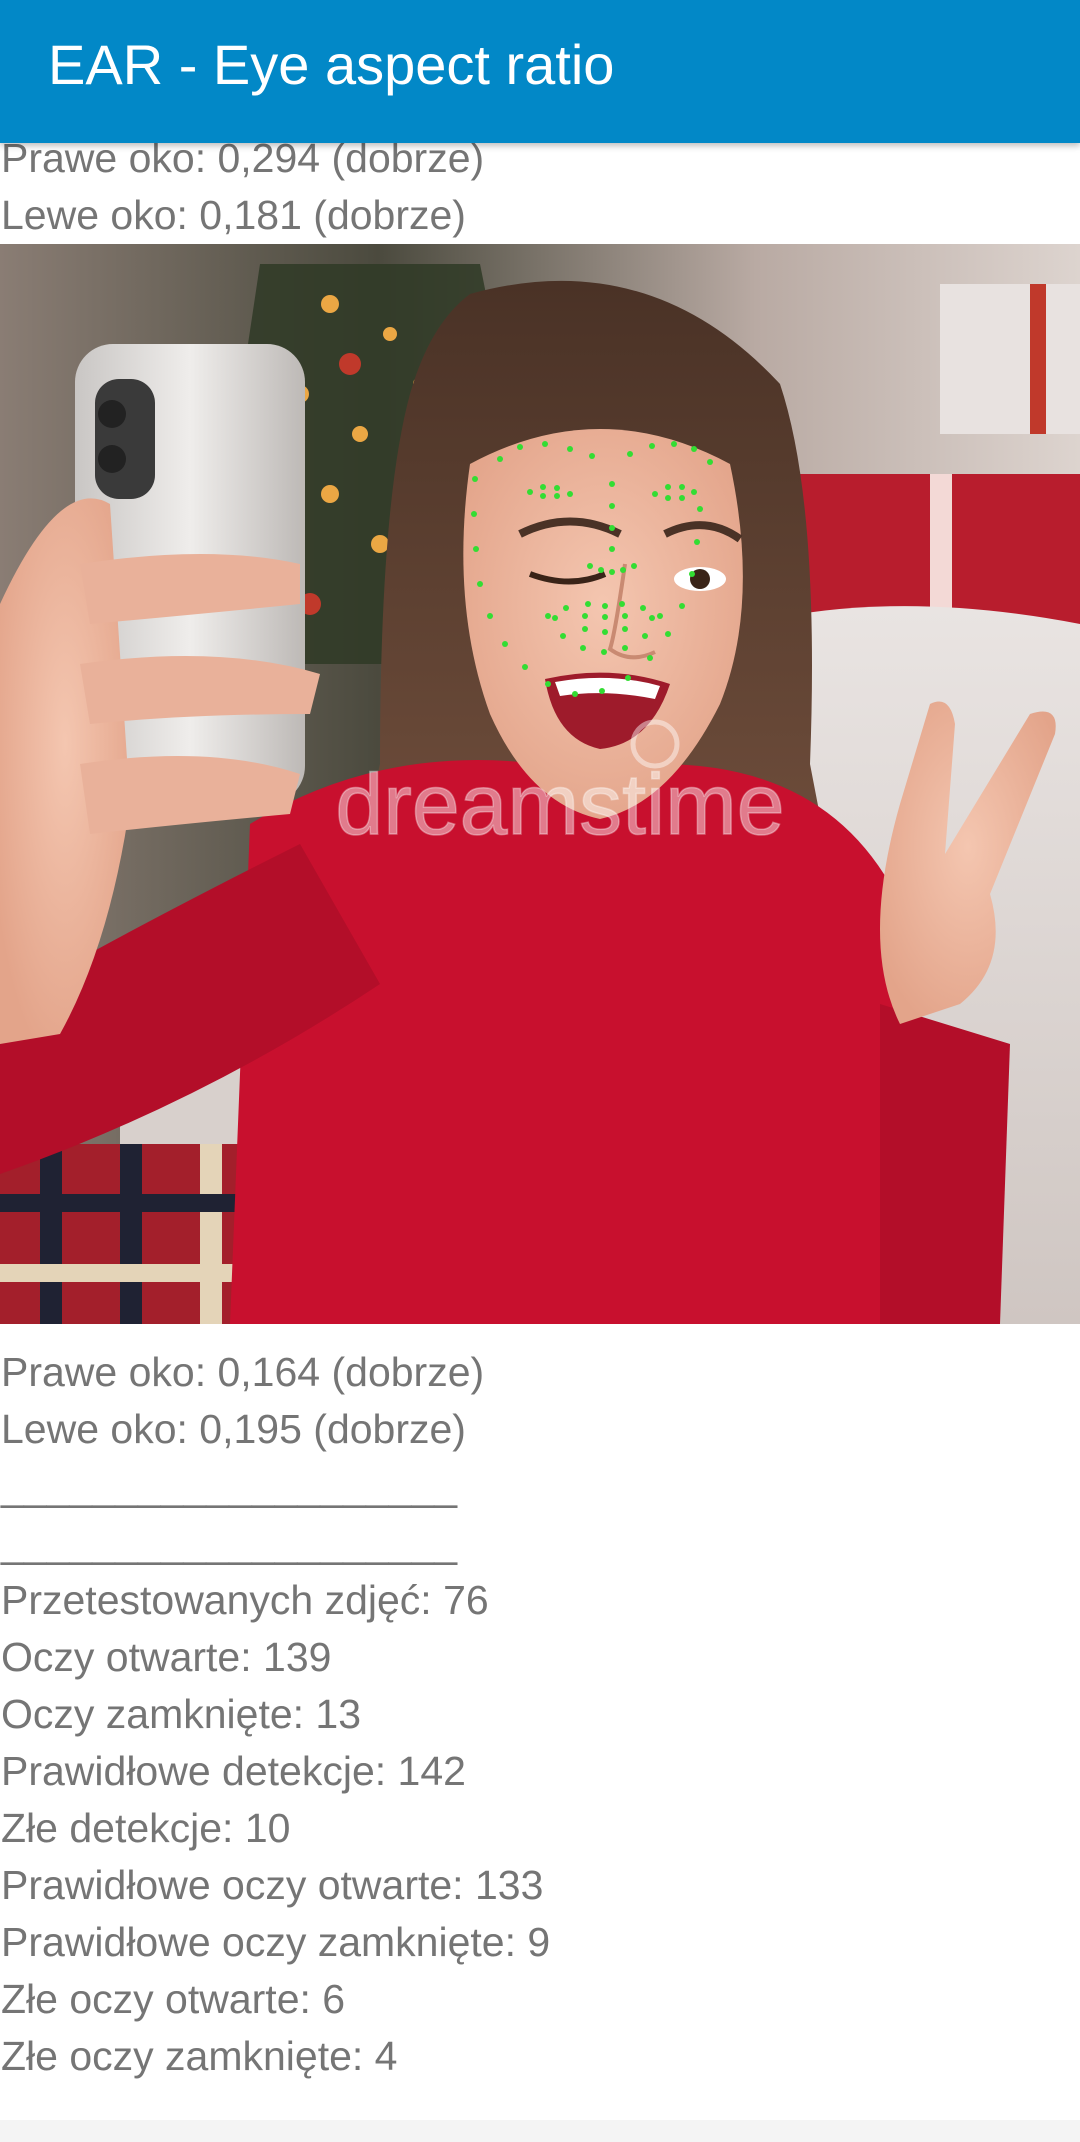 This screenshot has height=2142, width=1080. I want to click on second-left-eye-result: Lewe oko: 0,195 (dobrze), so click(233, 1429).